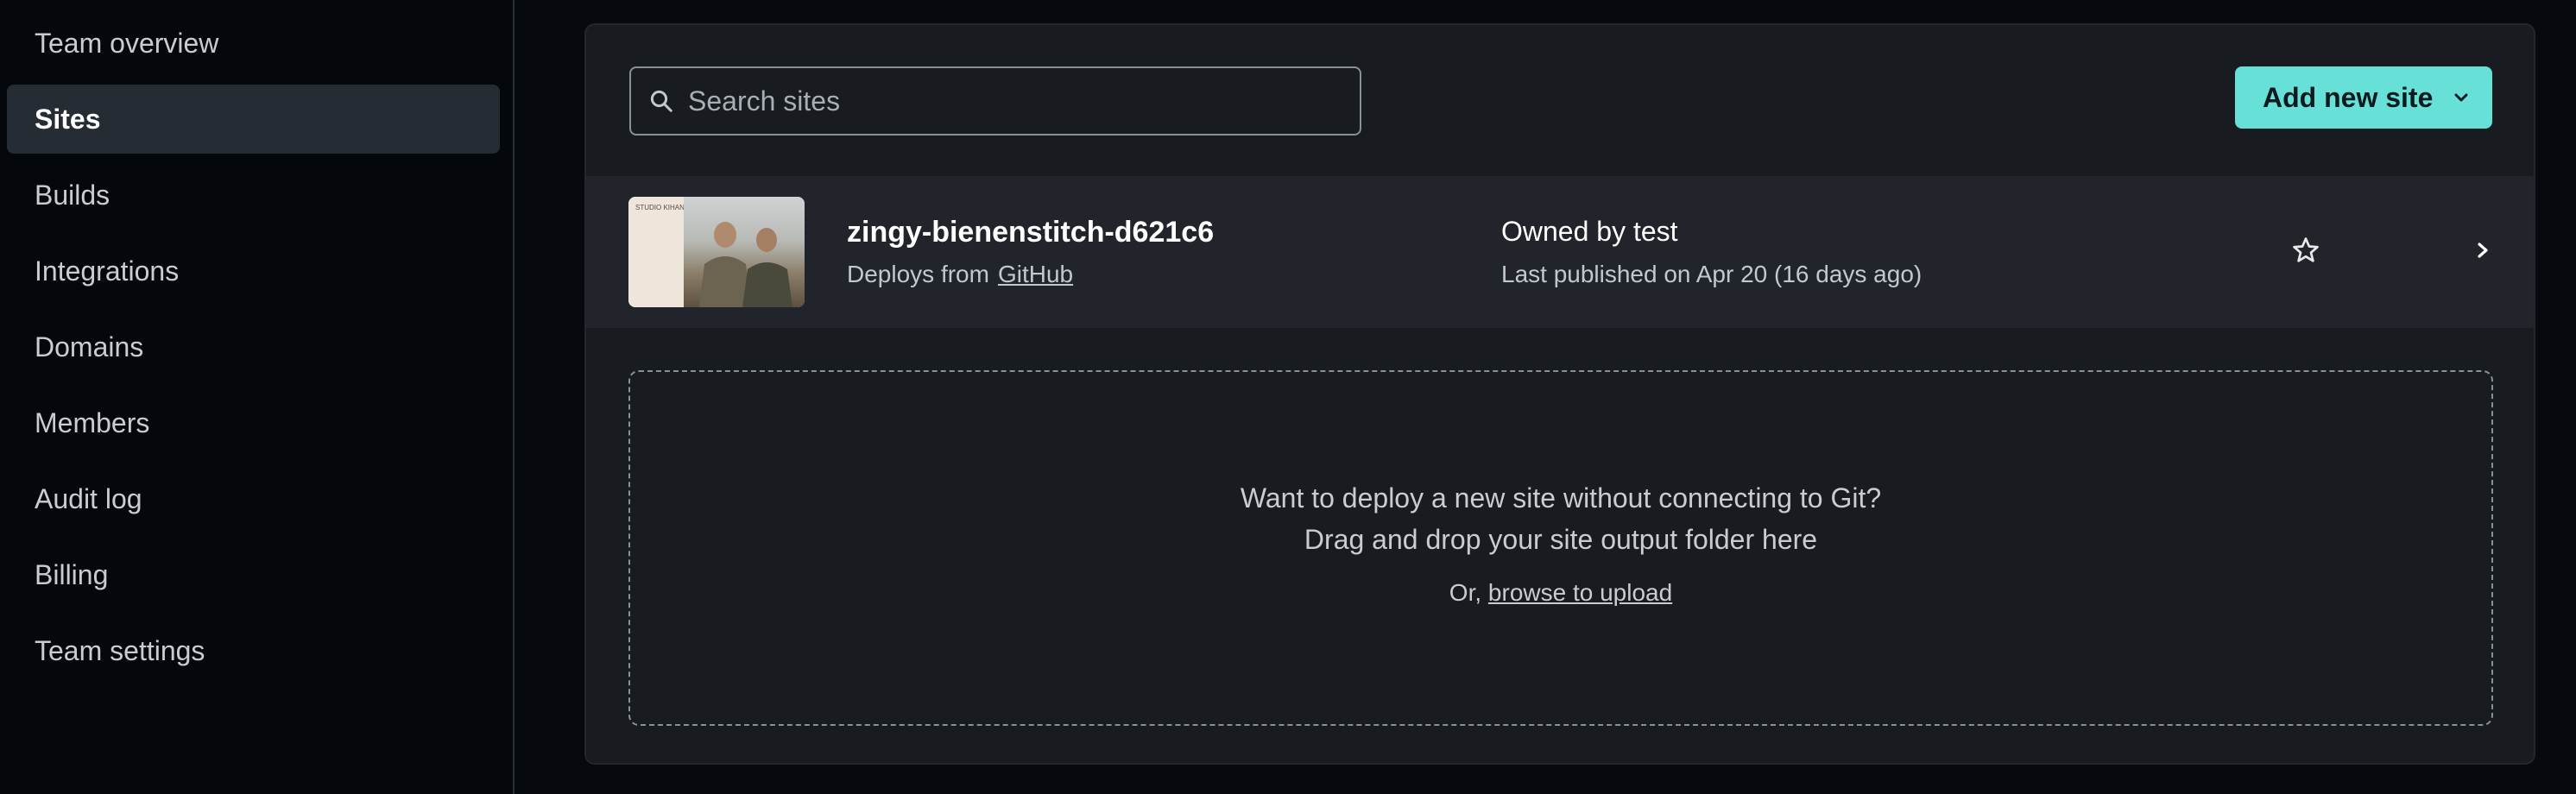  Describe the element at coordinates (1030, 233) in the screenshot. I see `site-name: zingy-bienenstitch-d621c6` at that location.